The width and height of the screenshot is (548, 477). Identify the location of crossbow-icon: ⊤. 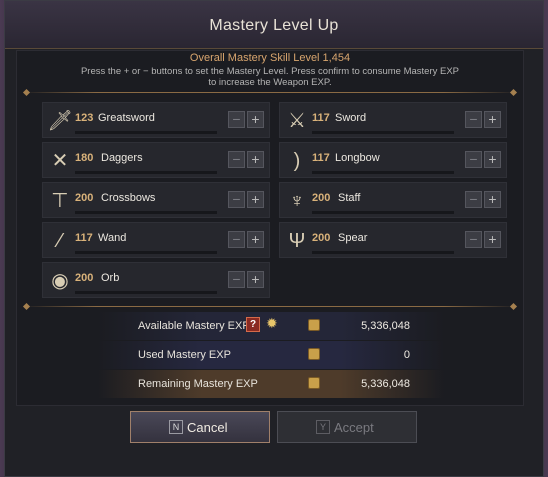
(60, 201).